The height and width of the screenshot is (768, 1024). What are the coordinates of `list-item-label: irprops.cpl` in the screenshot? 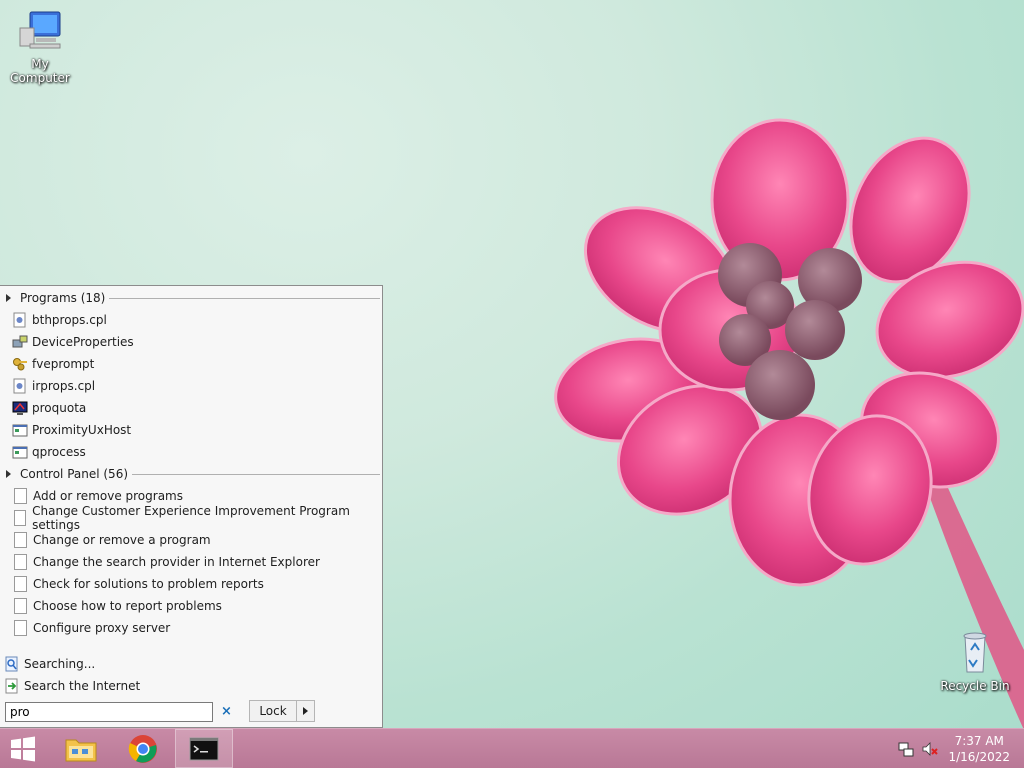 It's located at (64, 386).